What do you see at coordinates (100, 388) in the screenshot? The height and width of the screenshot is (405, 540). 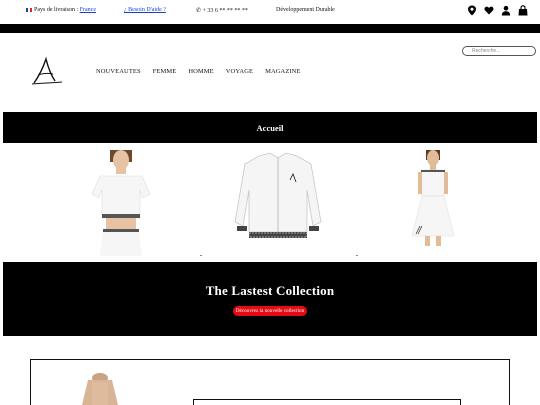 I see `product-hoodie-image` at bounding box center [100, 388].